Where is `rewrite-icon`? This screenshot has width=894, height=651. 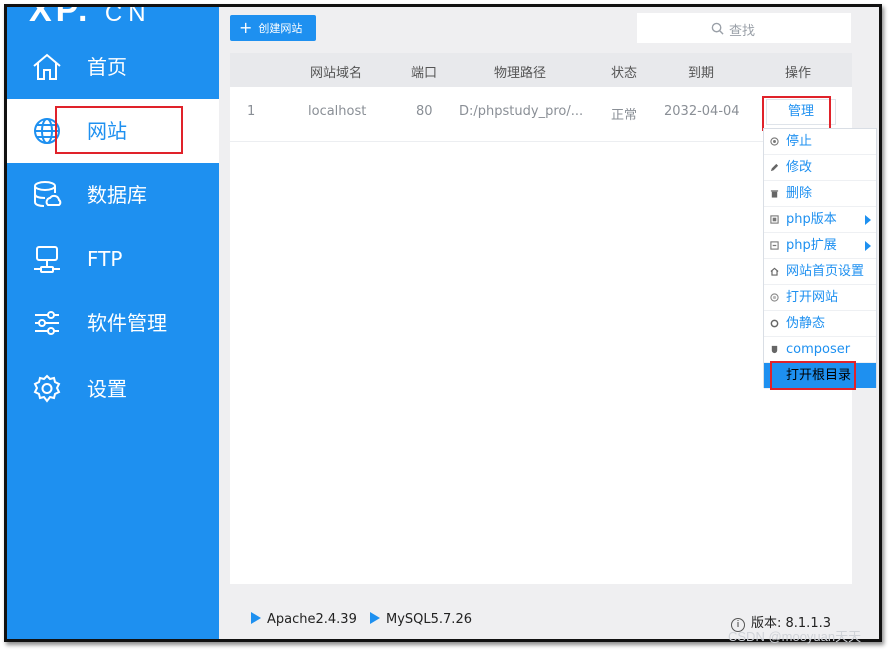
rewrite-icon is located at coordinates (774, 323).